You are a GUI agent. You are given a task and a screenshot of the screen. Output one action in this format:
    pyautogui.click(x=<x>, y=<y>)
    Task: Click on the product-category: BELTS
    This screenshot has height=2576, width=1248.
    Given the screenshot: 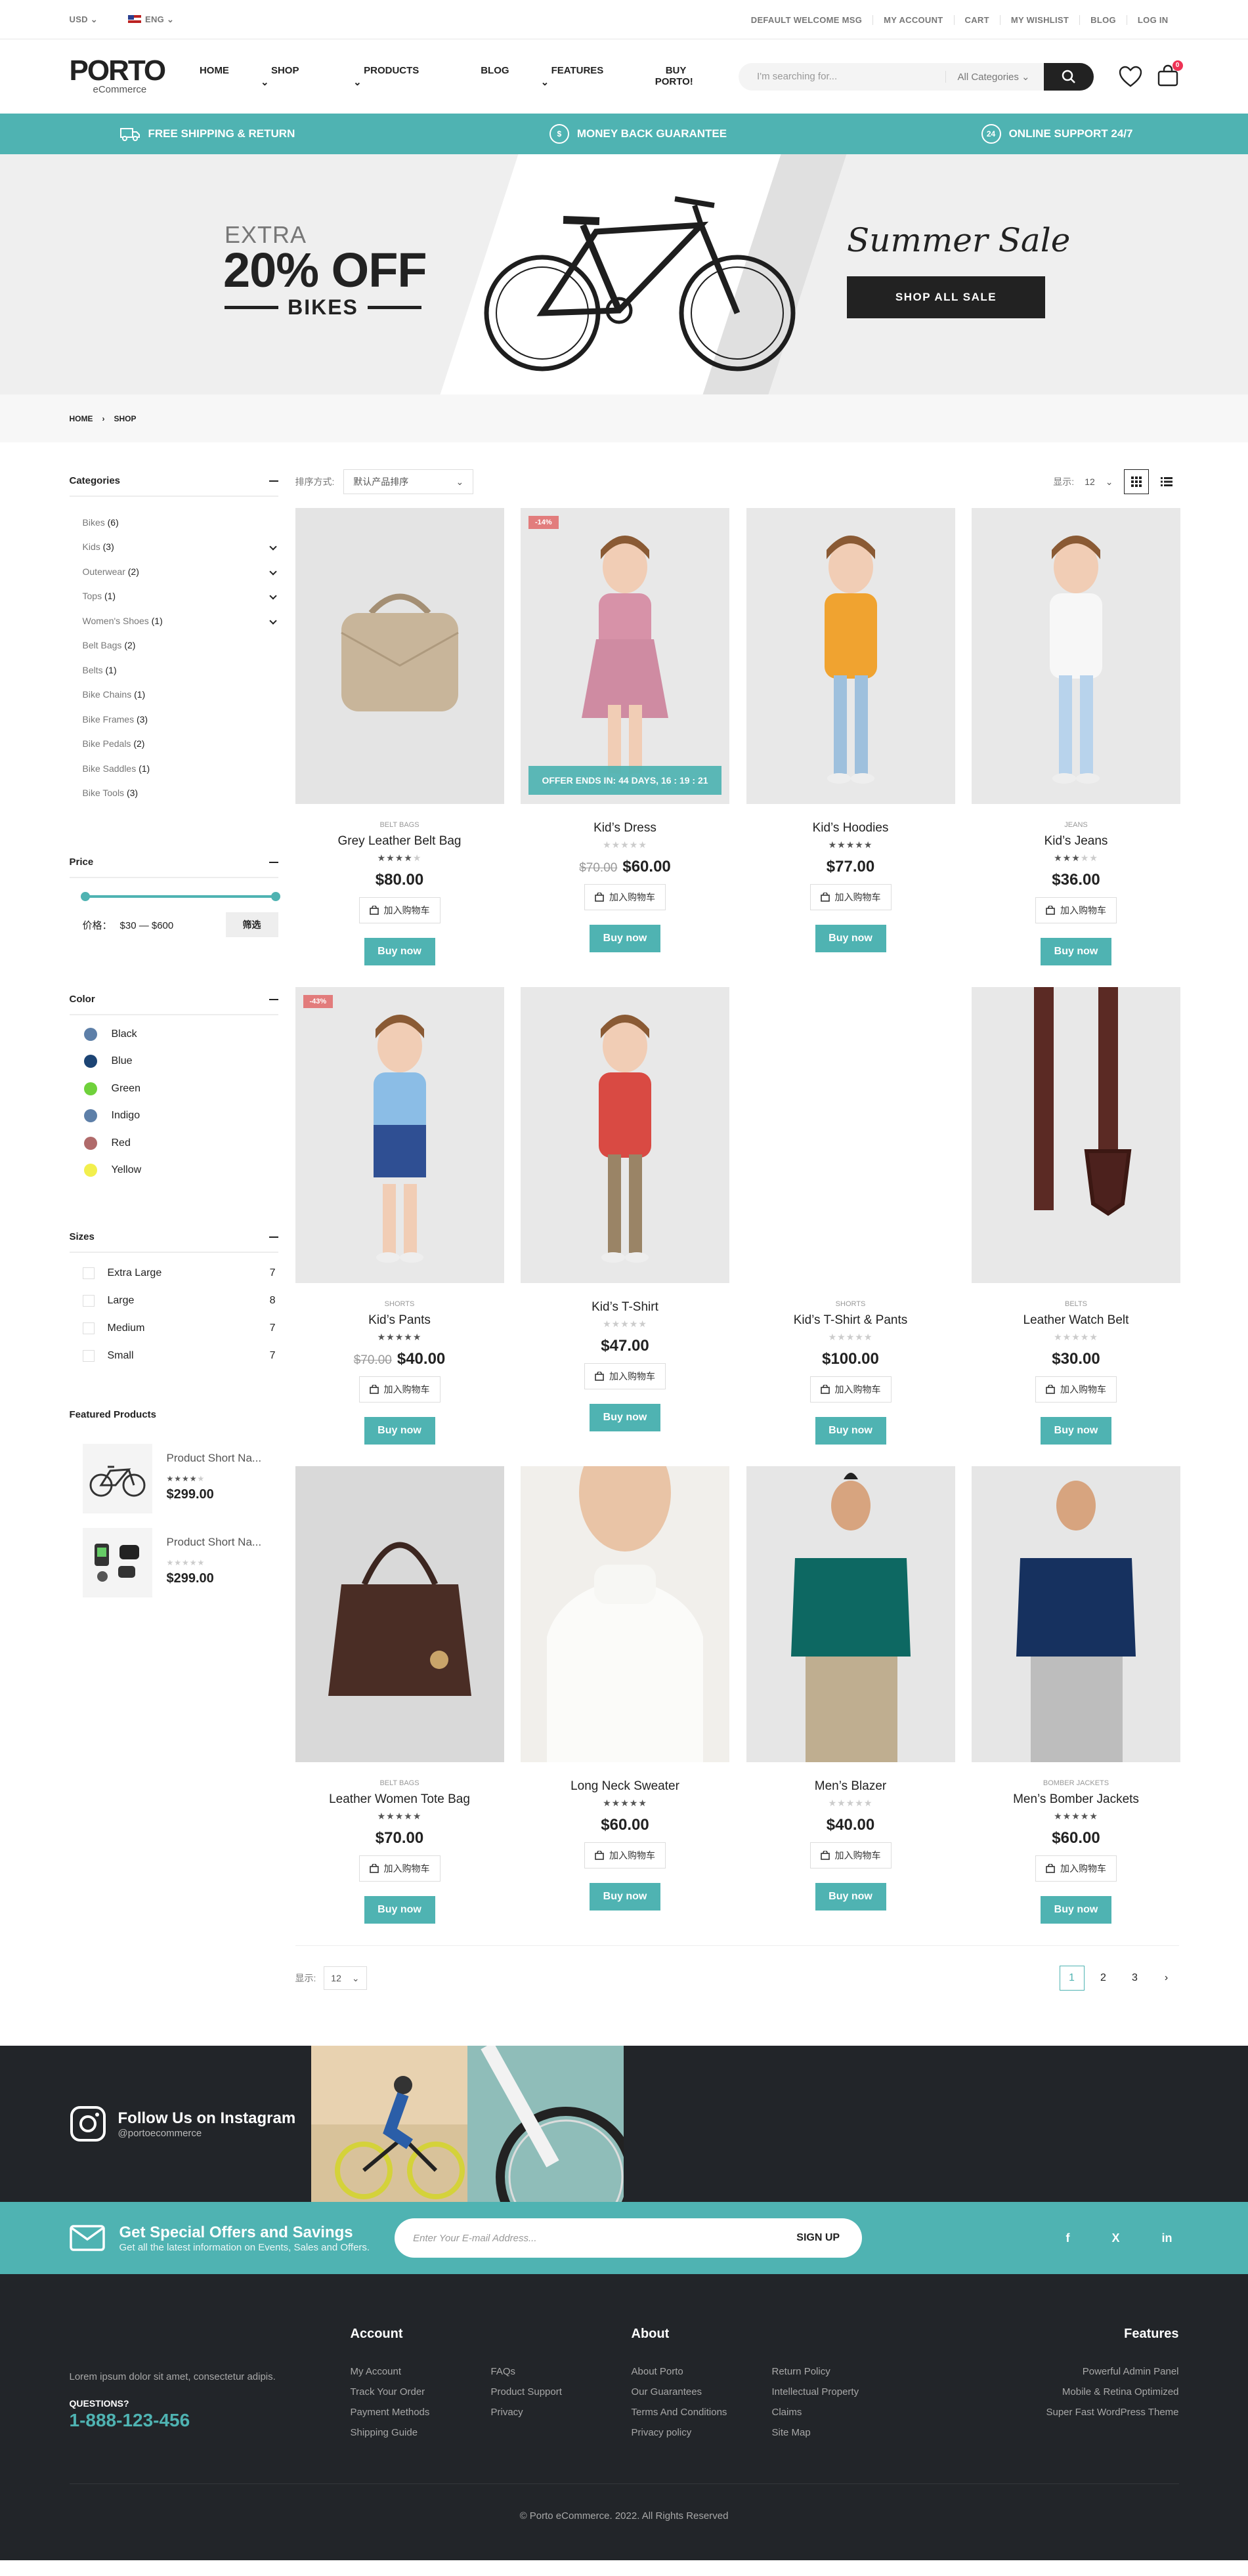 What is the action you would take?
    pyautogui.click(x=1076, y=1304)
    